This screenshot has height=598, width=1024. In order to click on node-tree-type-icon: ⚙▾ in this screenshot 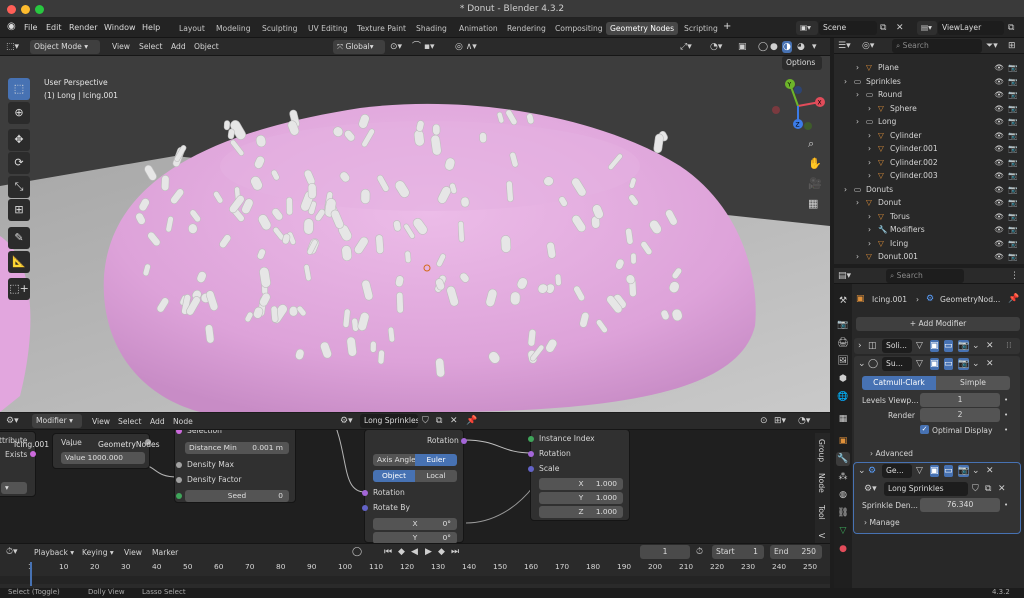, I will do `click(346, 421)`.